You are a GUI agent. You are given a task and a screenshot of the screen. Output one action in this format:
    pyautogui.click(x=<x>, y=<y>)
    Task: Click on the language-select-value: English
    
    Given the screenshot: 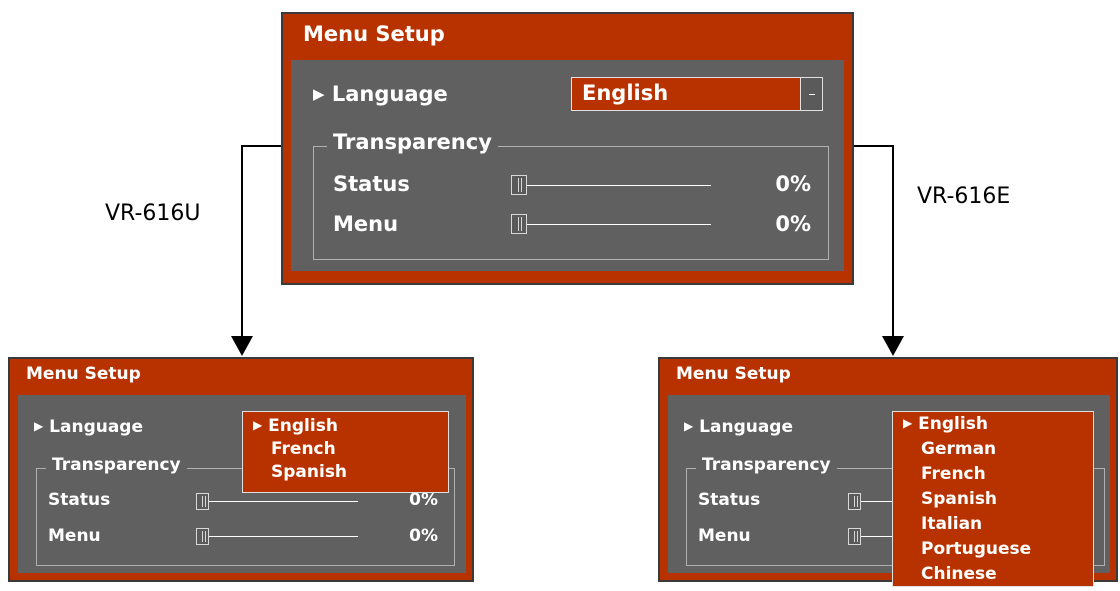 What is the action you would take?
    pyautogui.click(x=625, y=93)
    